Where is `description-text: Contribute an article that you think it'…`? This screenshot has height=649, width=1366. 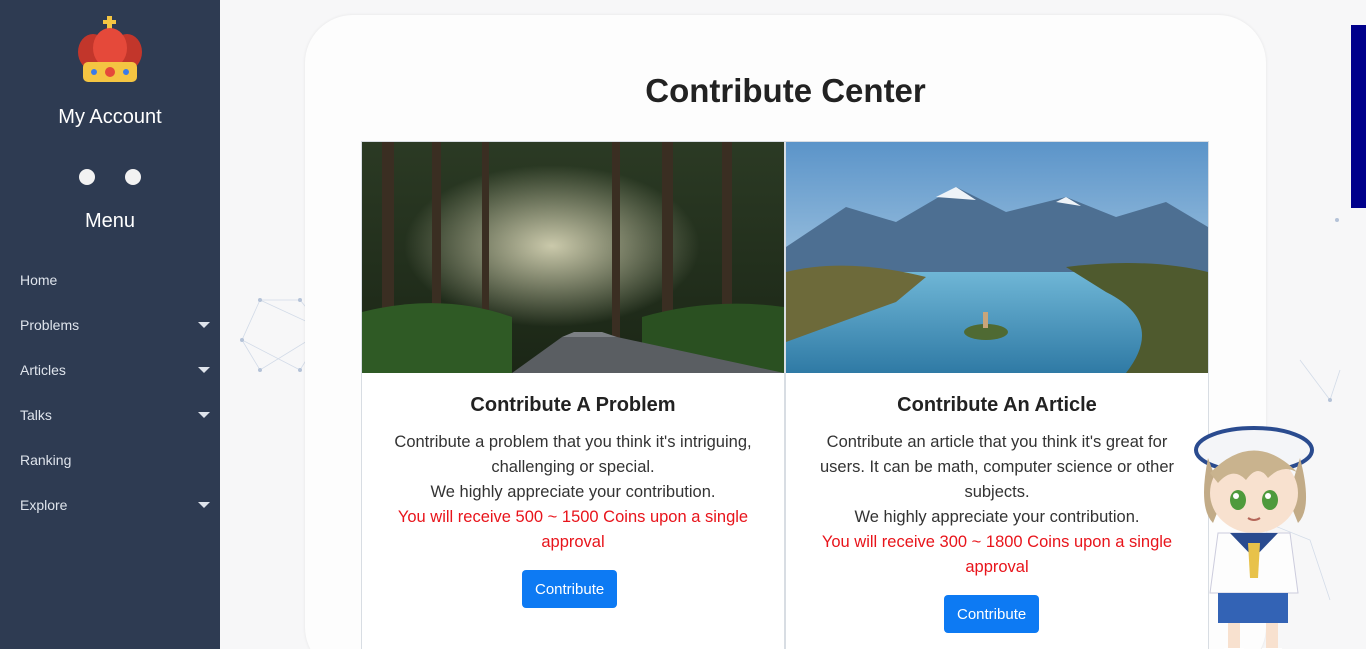 description-text: Contribute an article that you think it'… is located at coordinates (996, 467).